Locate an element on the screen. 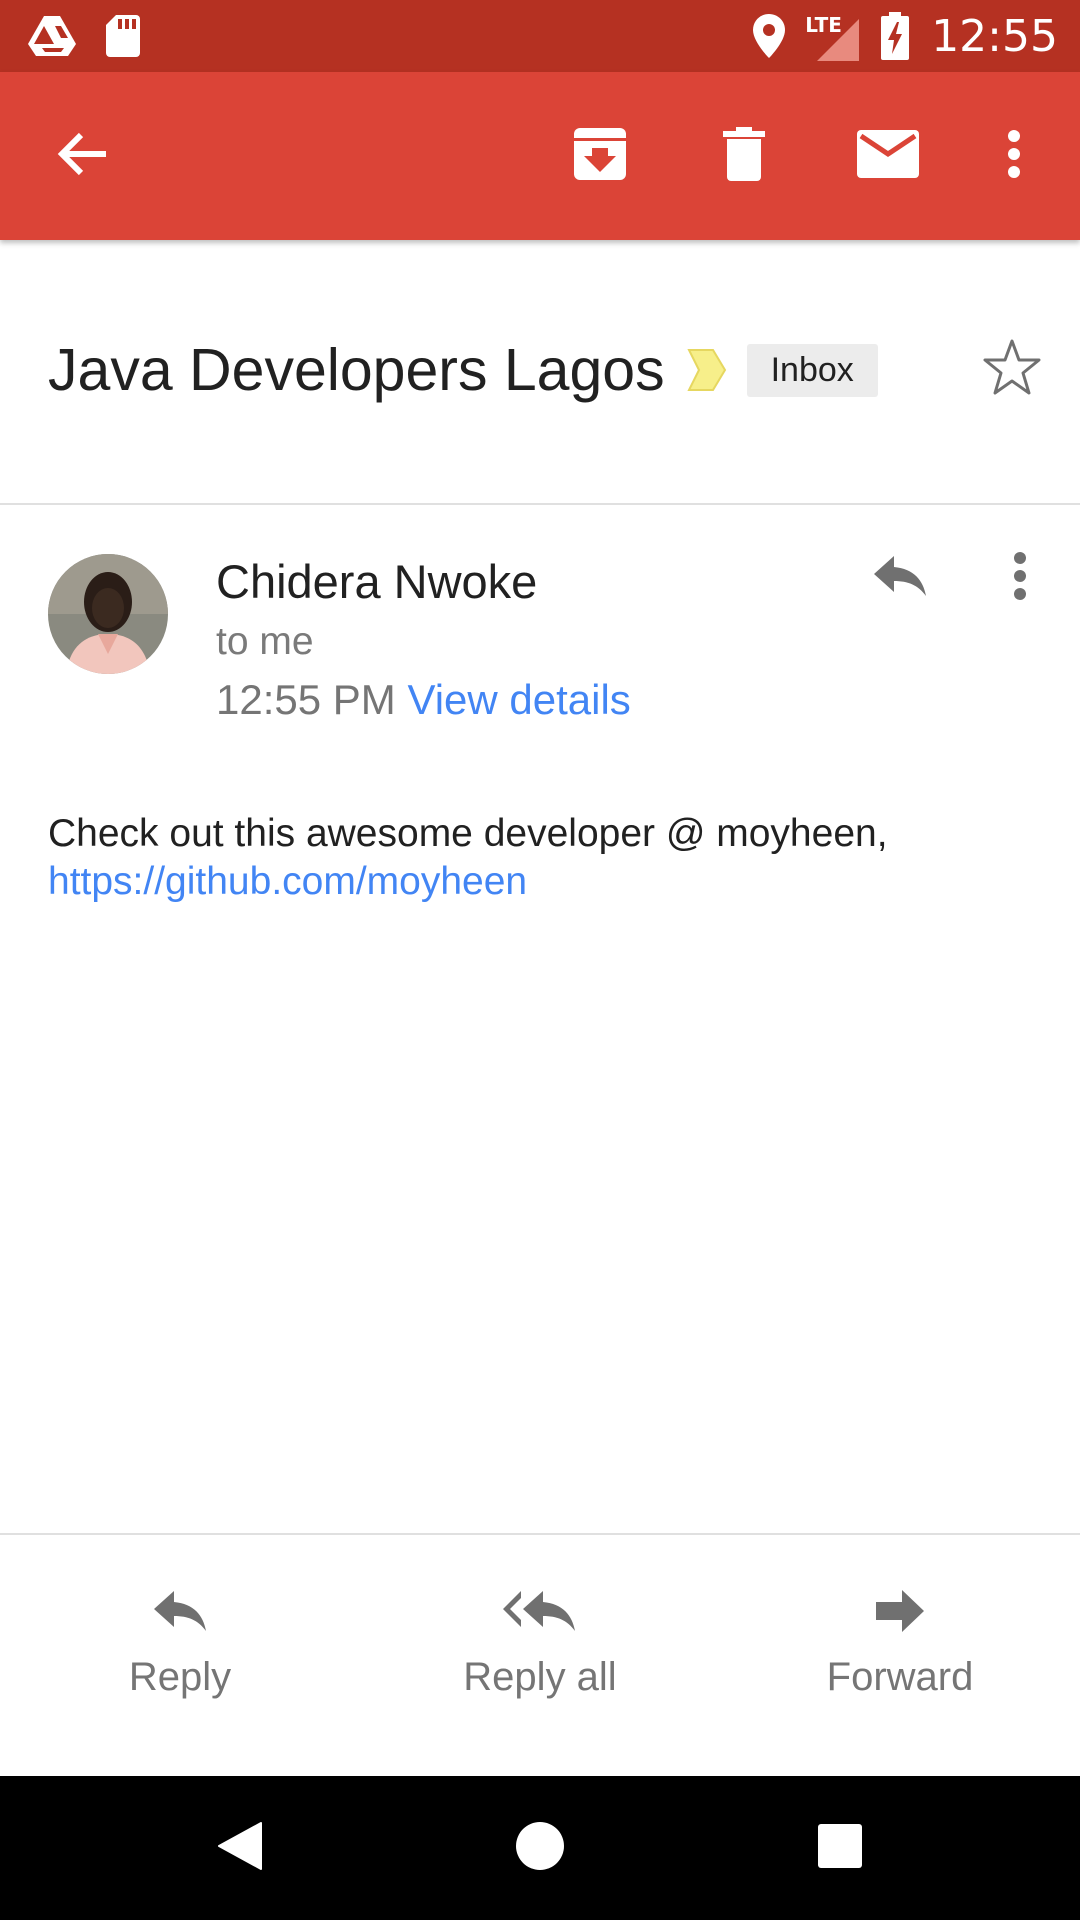 The width and height of the screenshot is (1080, 1920). reply-all-label: Reply all is located at coordinates (540, 1677).